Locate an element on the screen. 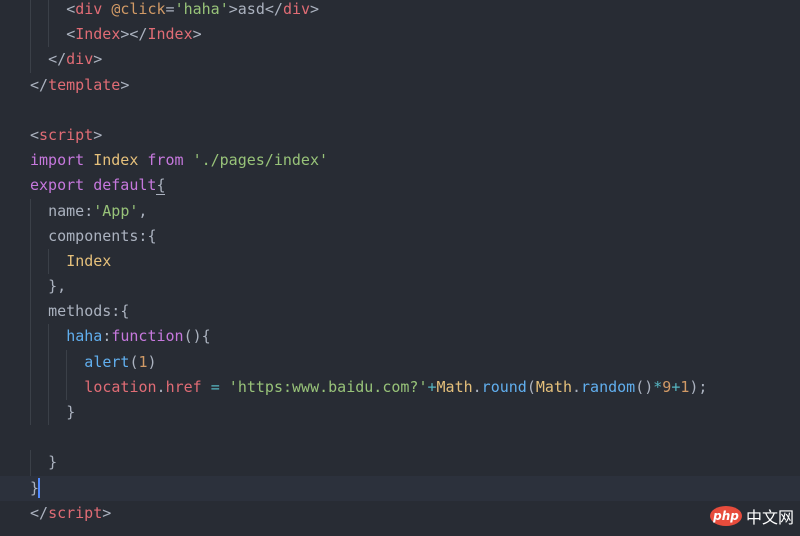 This screenshot has height=536, width=800. code-token: round is located at coordinates (504, 386).